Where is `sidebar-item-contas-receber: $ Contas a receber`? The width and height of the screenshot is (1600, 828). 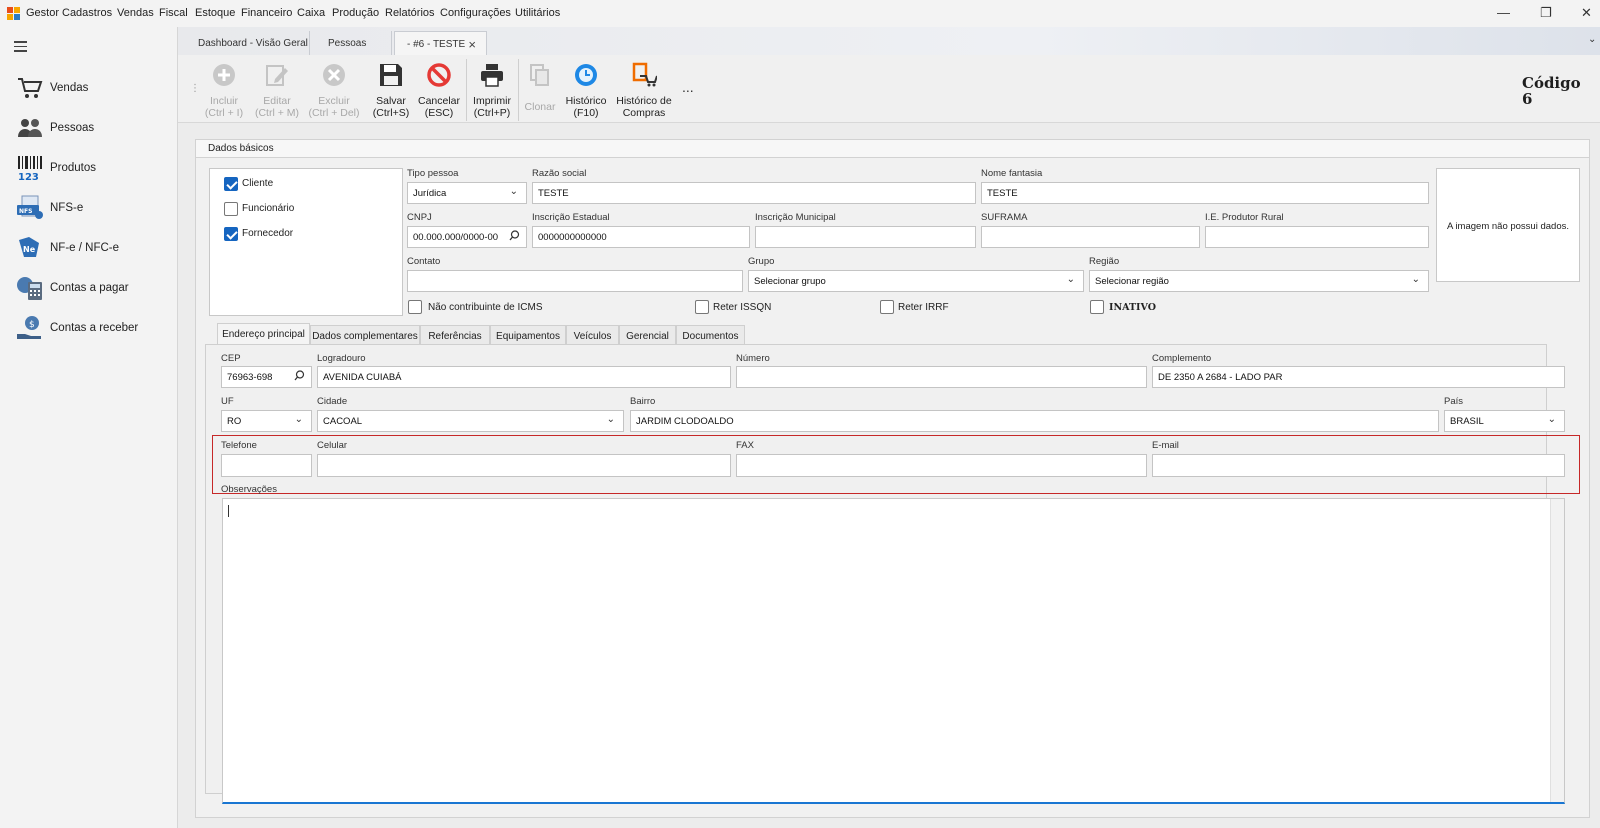
sidebar-item-contas-receber: $ Contas a receber is located at coordinates (91, 328).